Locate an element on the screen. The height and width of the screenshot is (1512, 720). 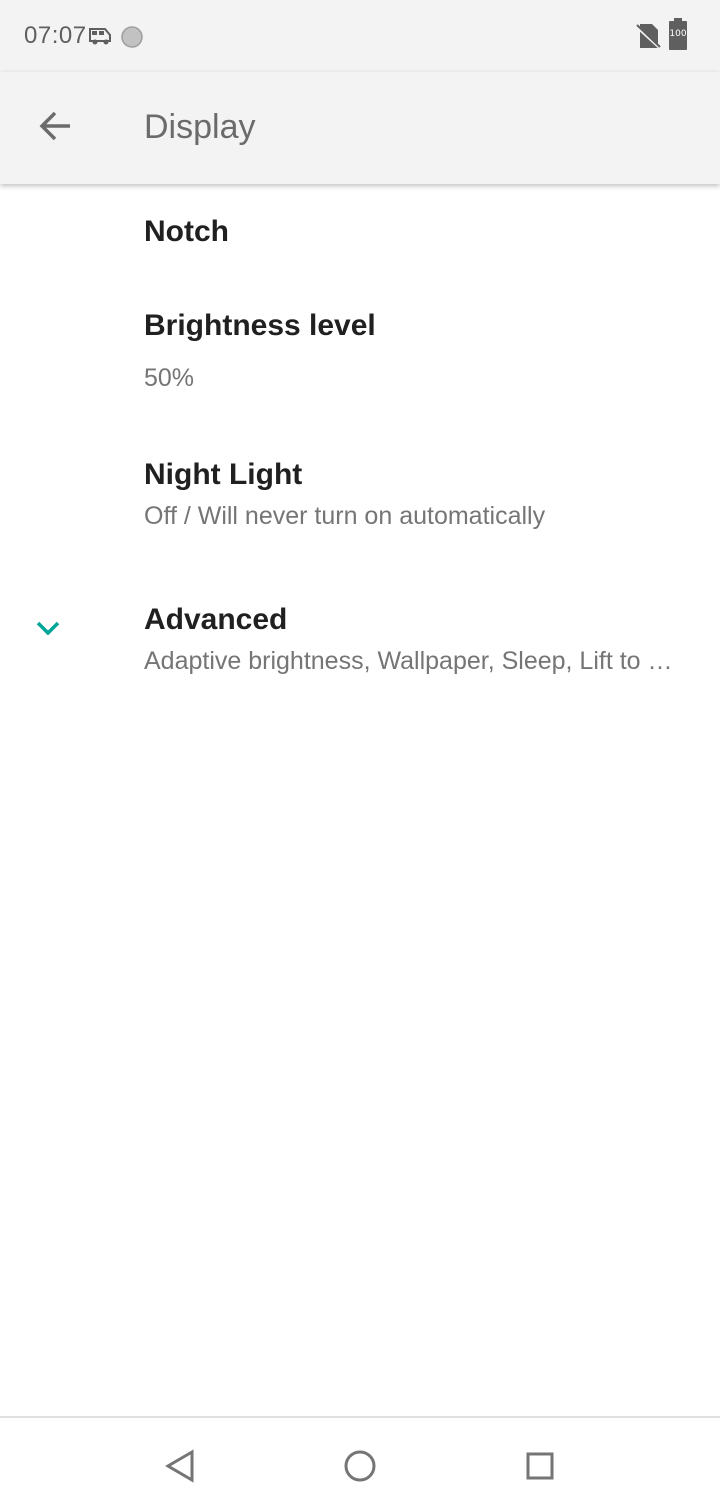
back-button is located at coordinates (56, 128).